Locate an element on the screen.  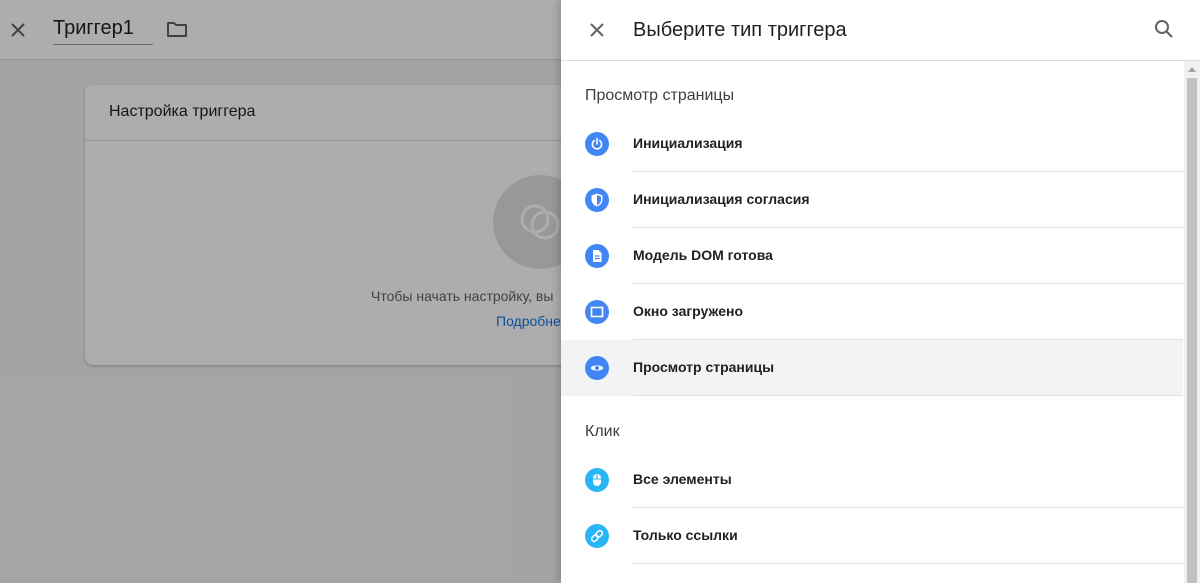
trigger-type-window-loaded: Окно загружено is located at coordinates (872, 312).